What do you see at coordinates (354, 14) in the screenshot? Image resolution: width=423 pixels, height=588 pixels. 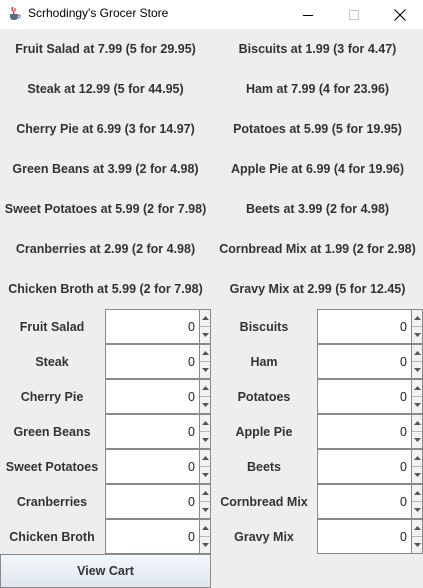 I see `maximize-button` at bounding box center [354, 14].